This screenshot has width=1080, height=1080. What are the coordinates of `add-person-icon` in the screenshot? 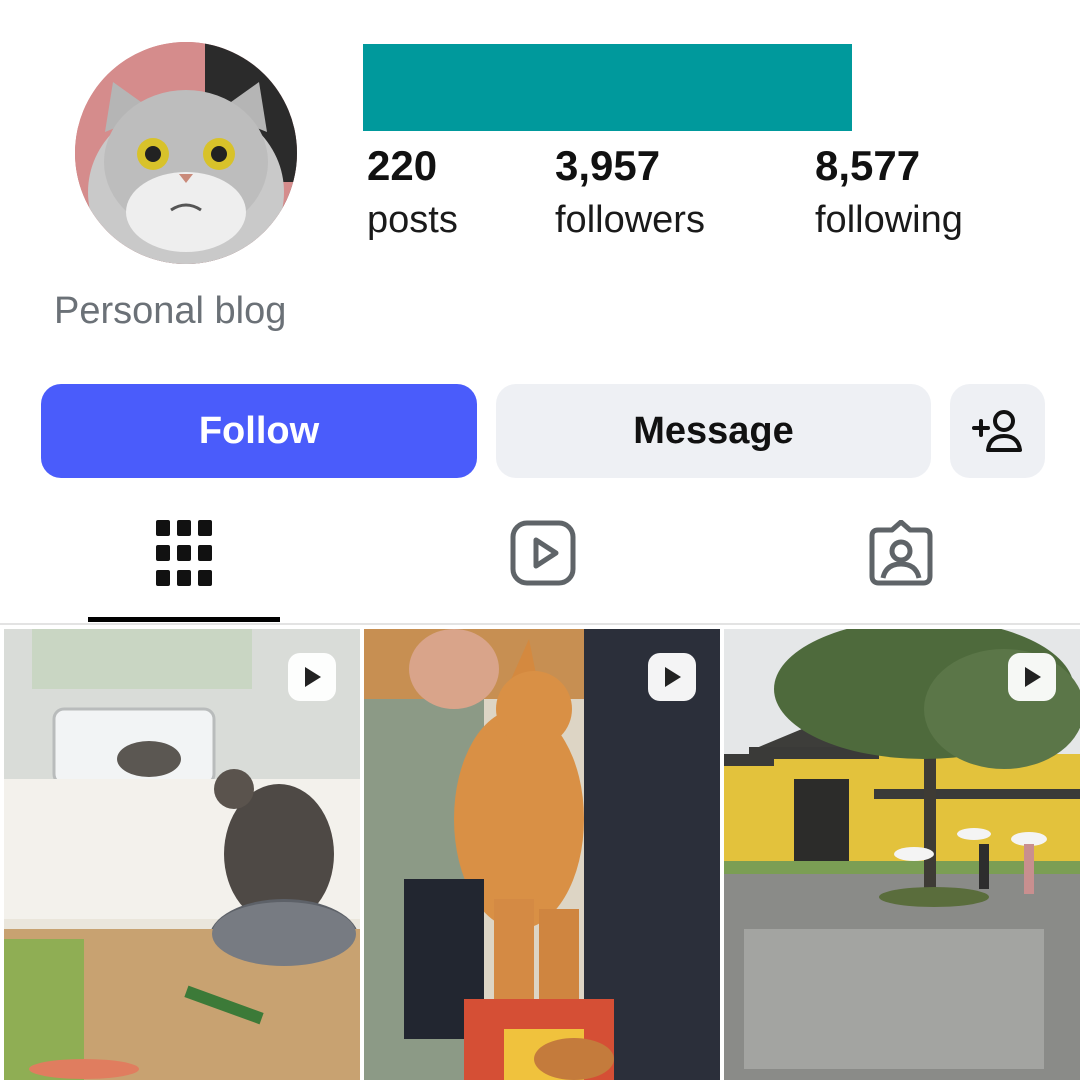 It's located at (996, 431).